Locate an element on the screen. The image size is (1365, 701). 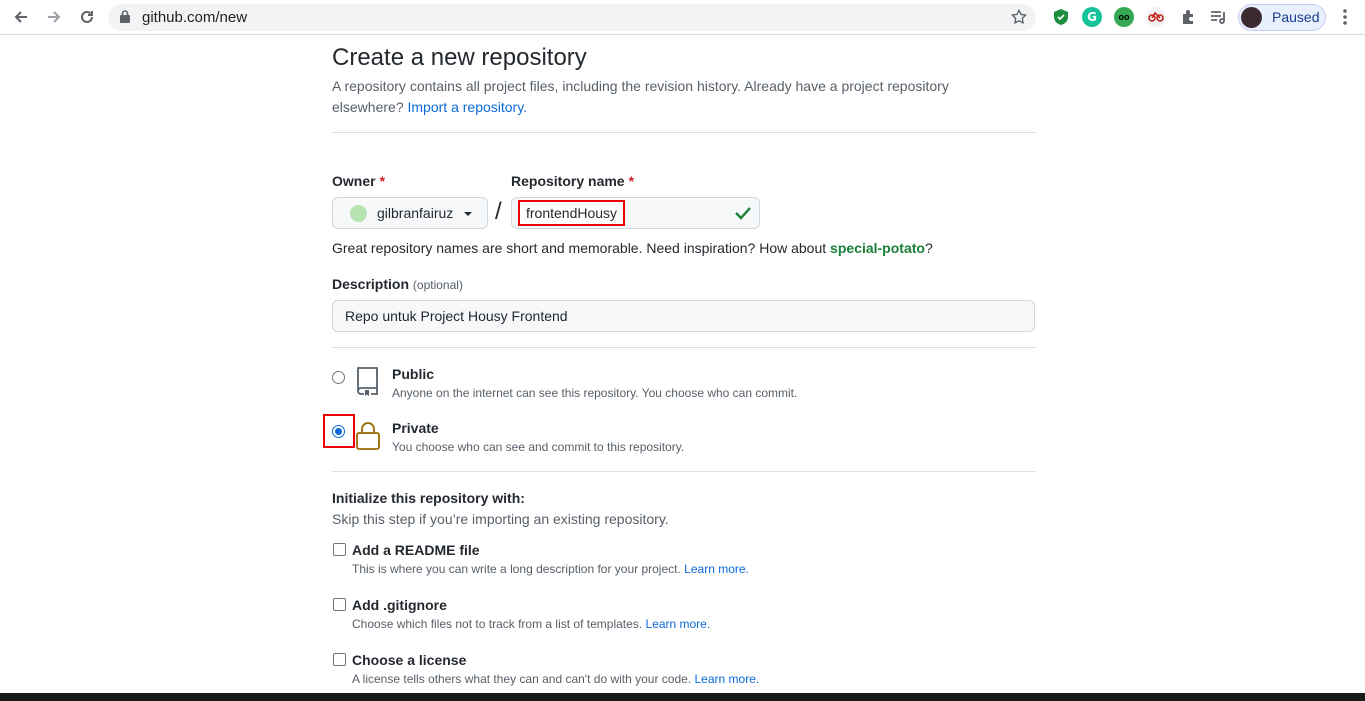
owl-extension-icon: oo is located at coordinates (1124, 17).